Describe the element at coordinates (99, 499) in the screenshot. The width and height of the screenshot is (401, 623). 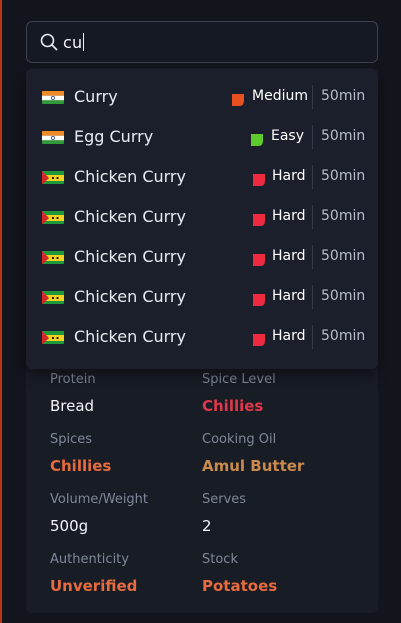
I see `detail-label: Volume/Weight` at that location.